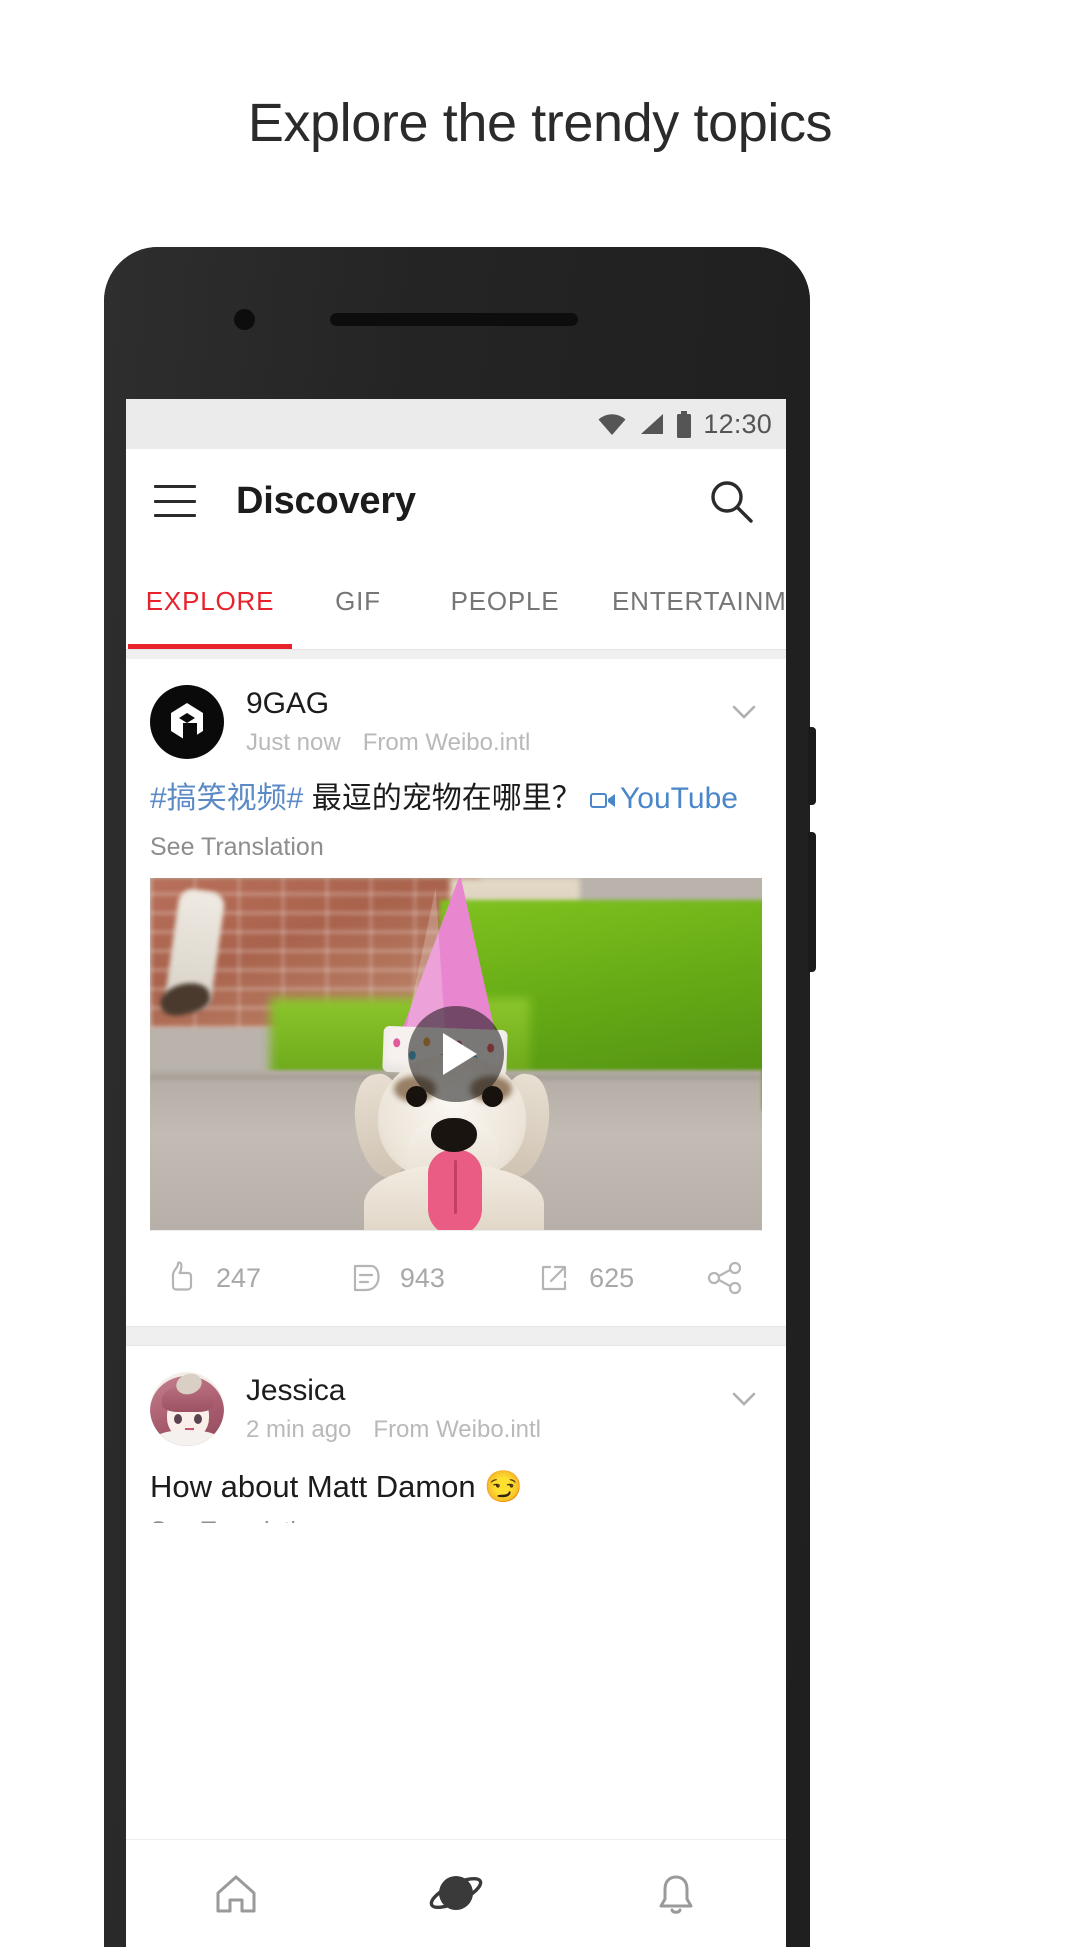  What do you see at coordinates (731, 501) in the screenshot?
I see `search-icon` at bounding box center [731, 501].